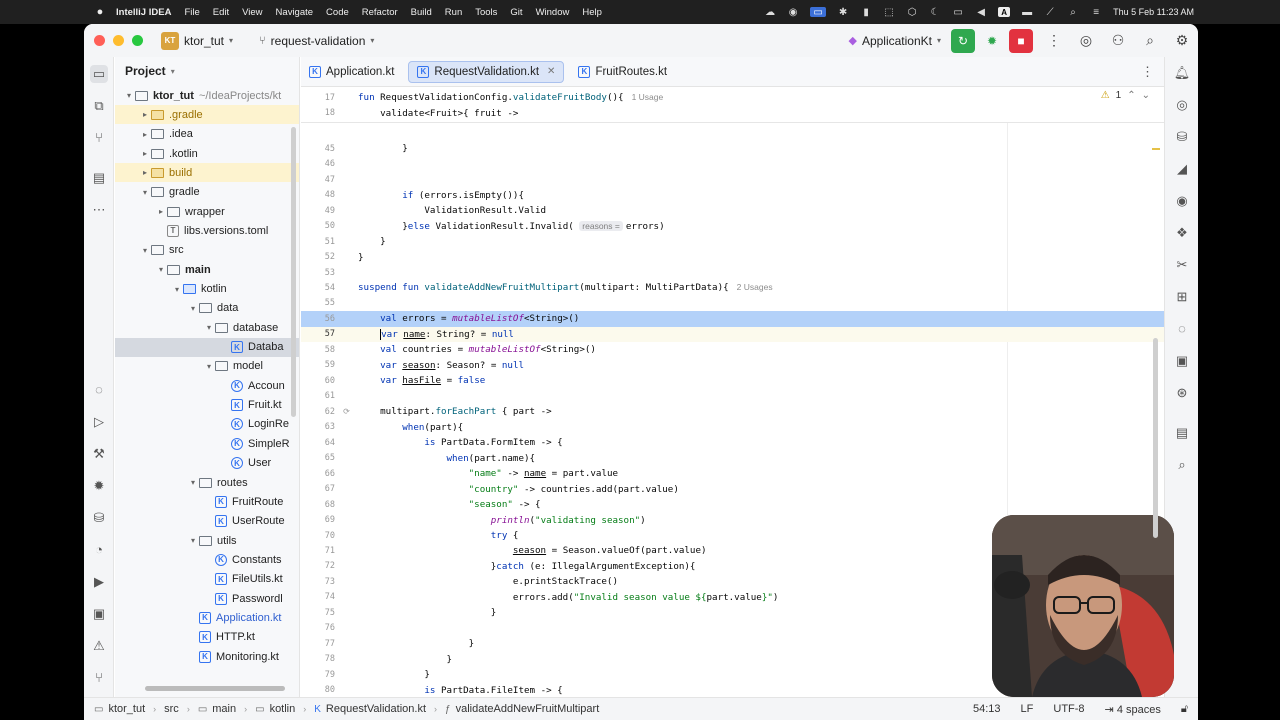 This screenshot has height=720, width=1280. I want to click on debug-tool-icon: ✹, so click(99, 486).